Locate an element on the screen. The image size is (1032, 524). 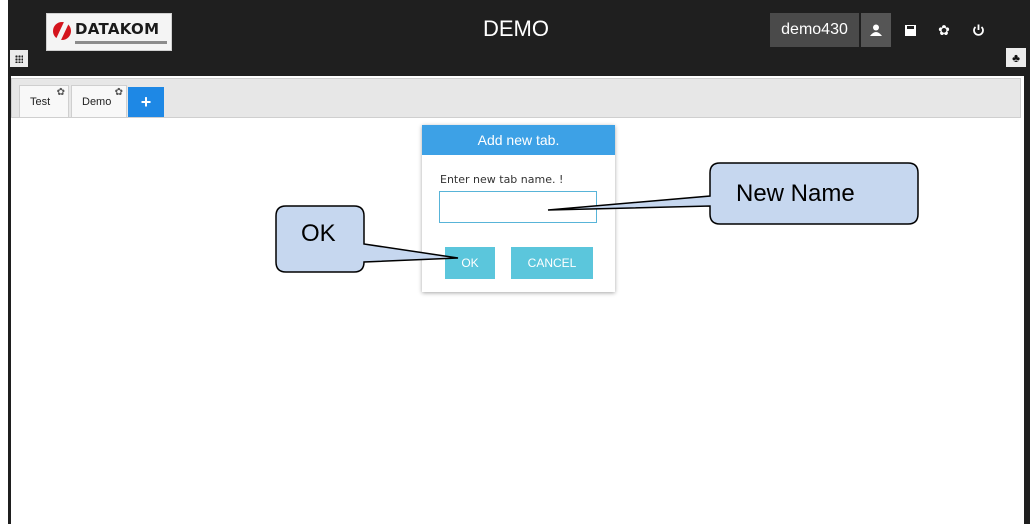
add-tab-button: + is located at coordinates (146, 102).